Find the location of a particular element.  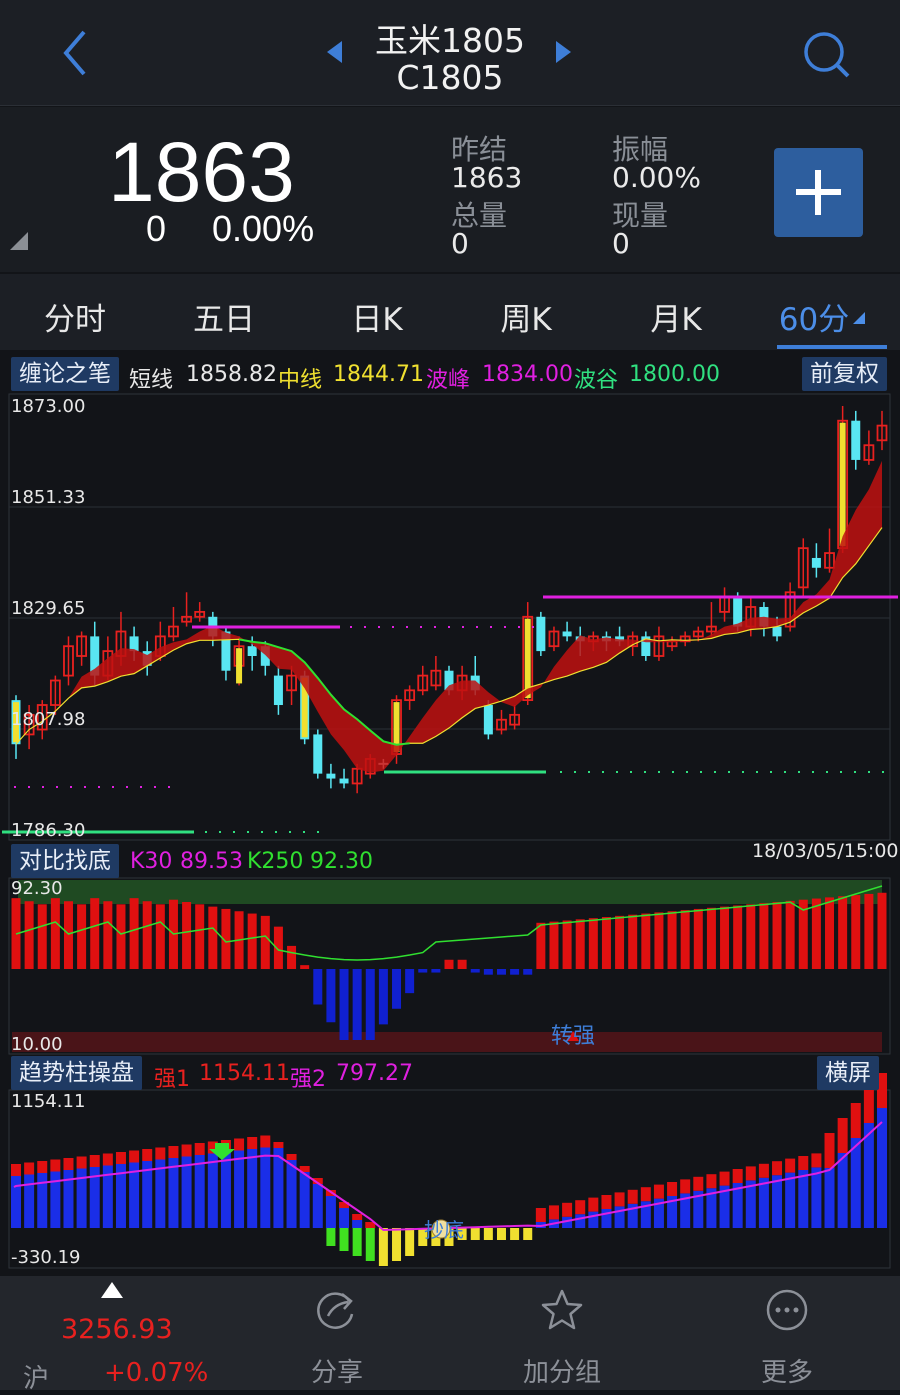

adjust-button: 前复权 is located at coordinates (844, 374).